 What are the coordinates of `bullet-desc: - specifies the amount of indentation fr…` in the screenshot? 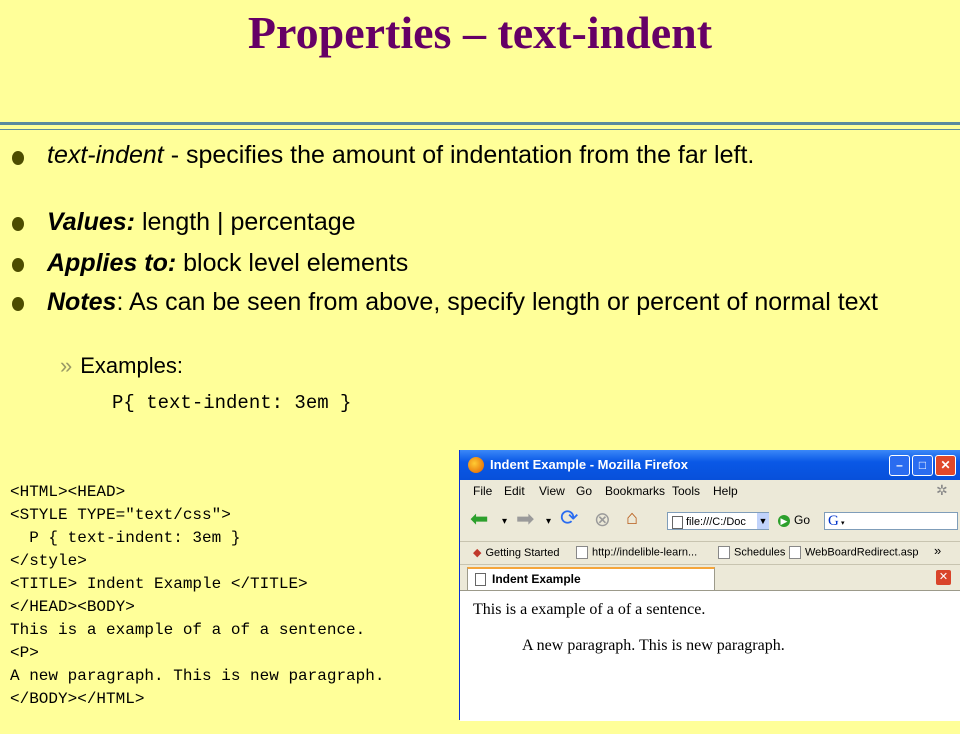 It's located at (459, 155).